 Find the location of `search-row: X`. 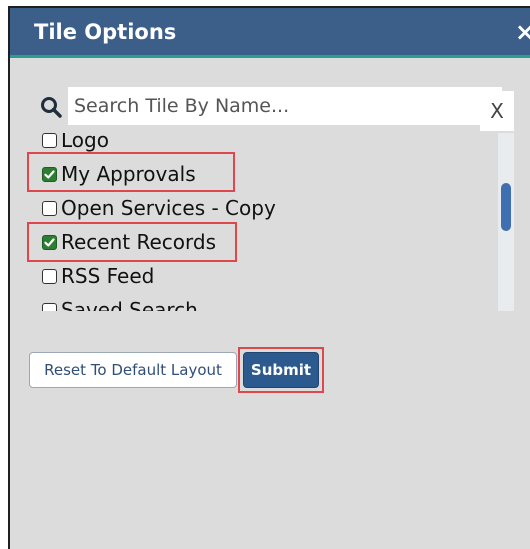

search-row: X is located at coordinates (278, 110).